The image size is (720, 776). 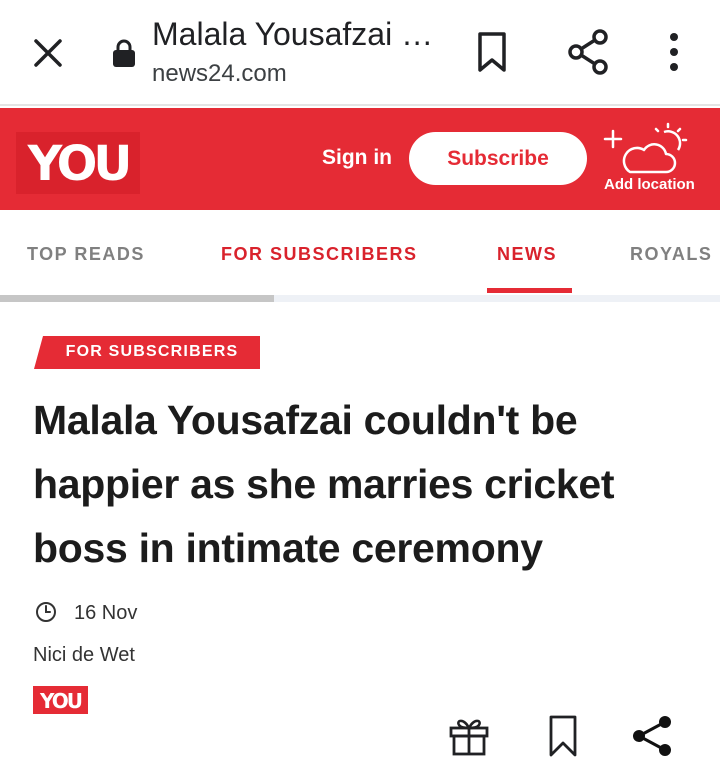 I want to click on for-subscribers-badge: FOR SUBSCRIBERS, so click(x=147, y=352).